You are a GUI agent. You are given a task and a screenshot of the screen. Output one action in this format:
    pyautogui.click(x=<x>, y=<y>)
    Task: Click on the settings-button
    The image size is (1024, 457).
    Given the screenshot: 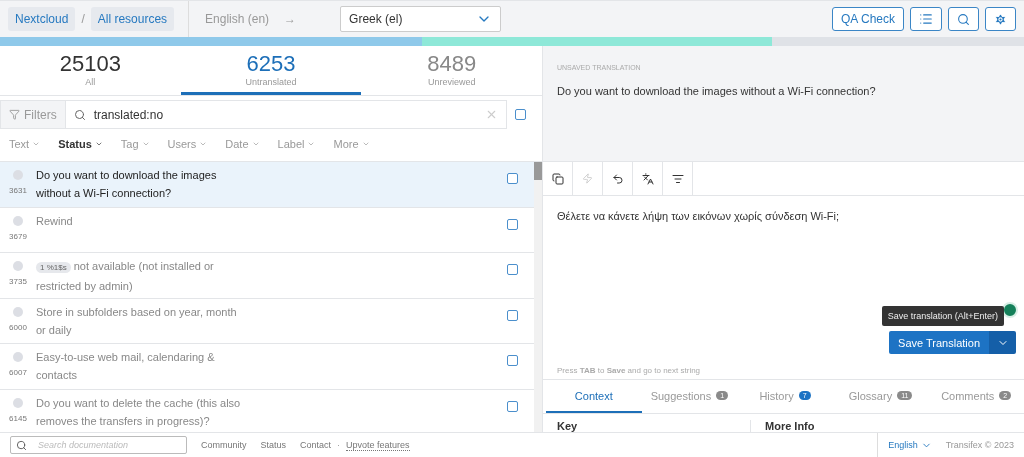 What is the action you would take?
    pyautogui.click(x=1000, y=19)
    